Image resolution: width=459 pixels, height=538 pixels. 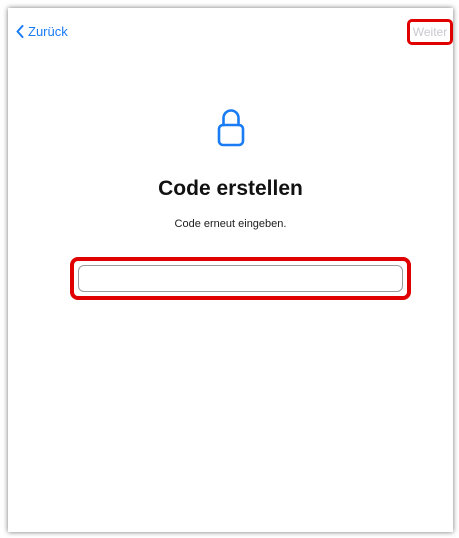 What do you see at coordinates (230, 224) in the screenshot?
I see `instruction-text: Code erneut eingeben.` at bounding box center [230, 224].